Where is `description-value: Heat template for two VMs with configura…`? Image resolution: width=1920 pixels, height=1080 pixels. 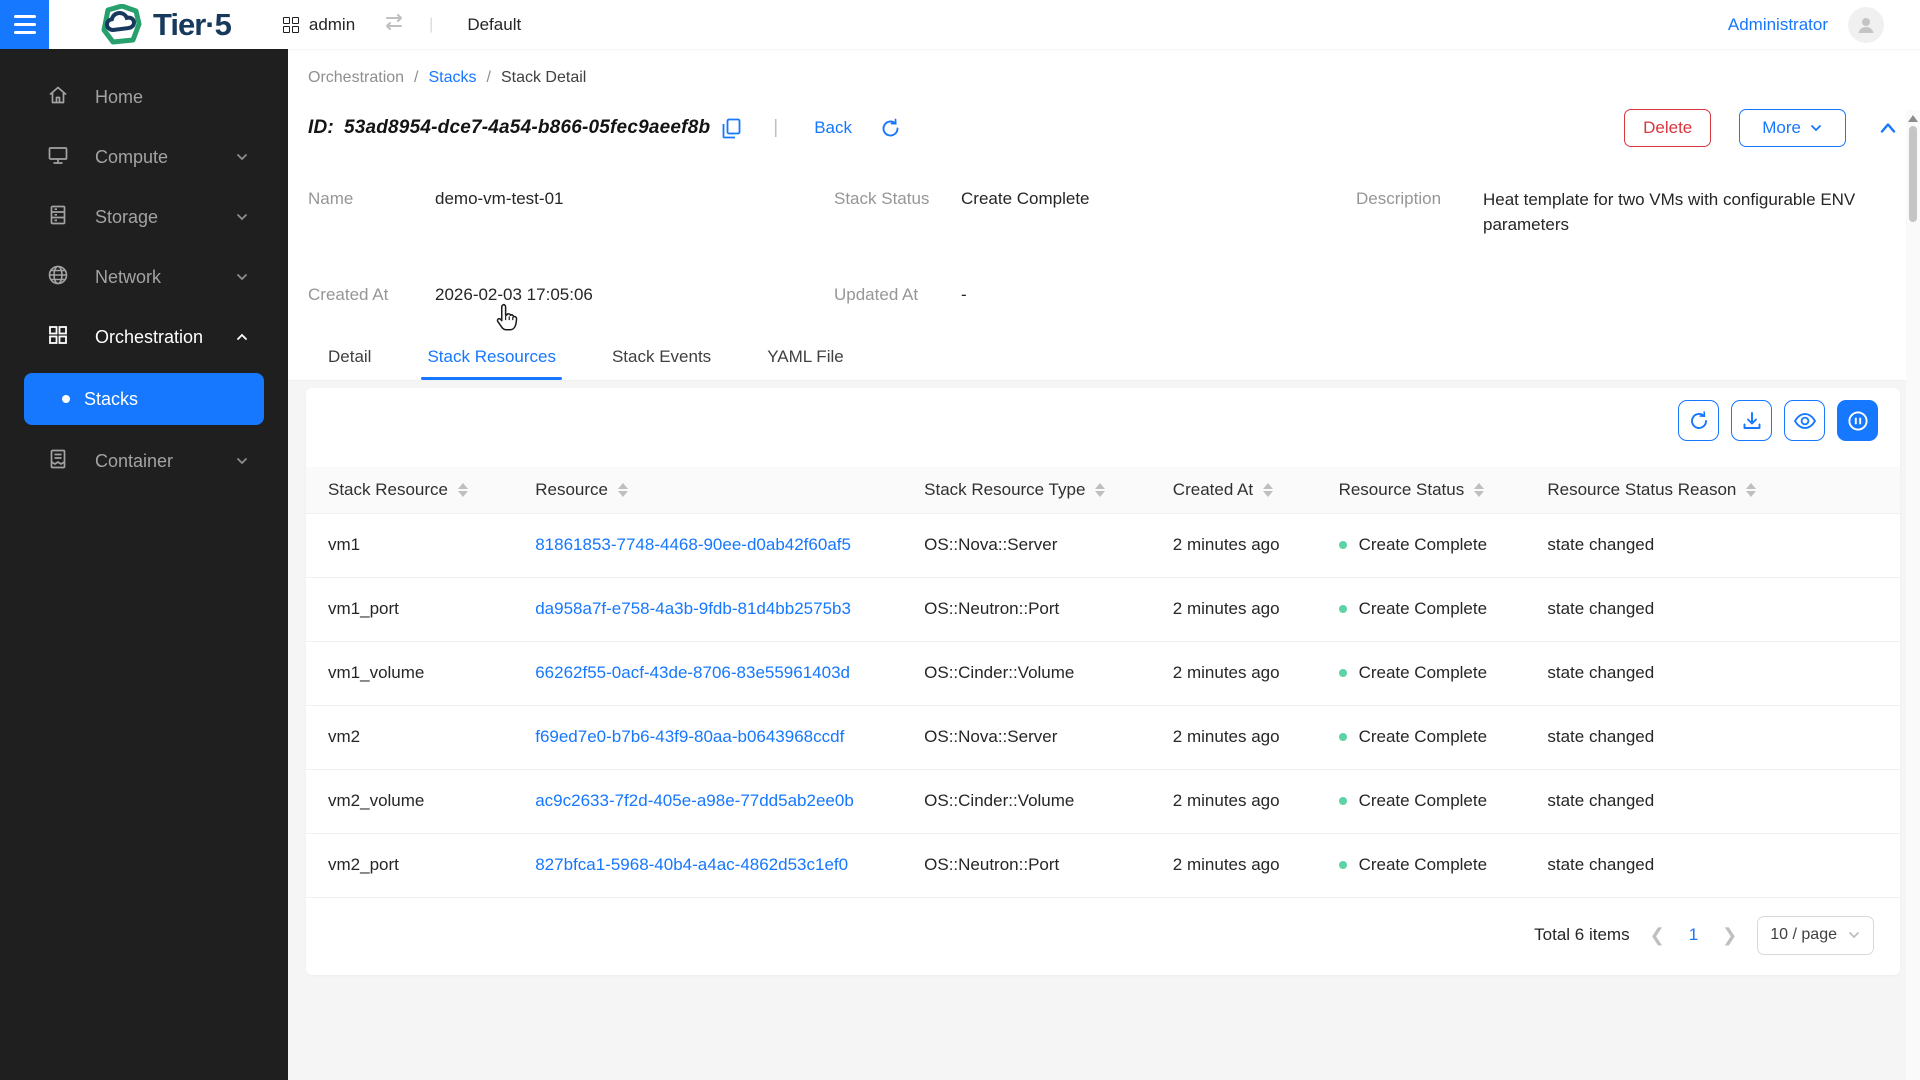 description-value: Heat template for two VMs with configura… is located at coordinates (1669, 212).